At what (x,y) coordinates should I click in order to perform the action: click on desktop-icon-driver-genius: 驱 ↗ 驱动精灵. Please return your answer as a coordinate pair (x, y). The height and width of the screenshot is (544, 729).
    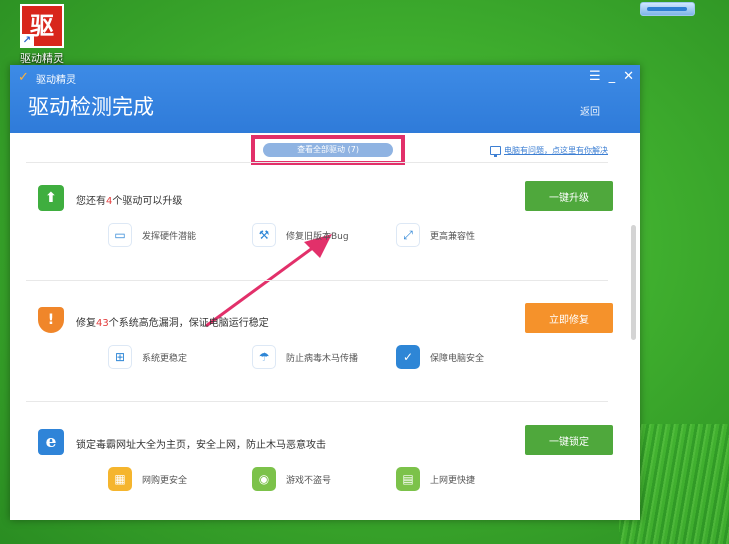
    Looking at the image, I should click on (42, 35).